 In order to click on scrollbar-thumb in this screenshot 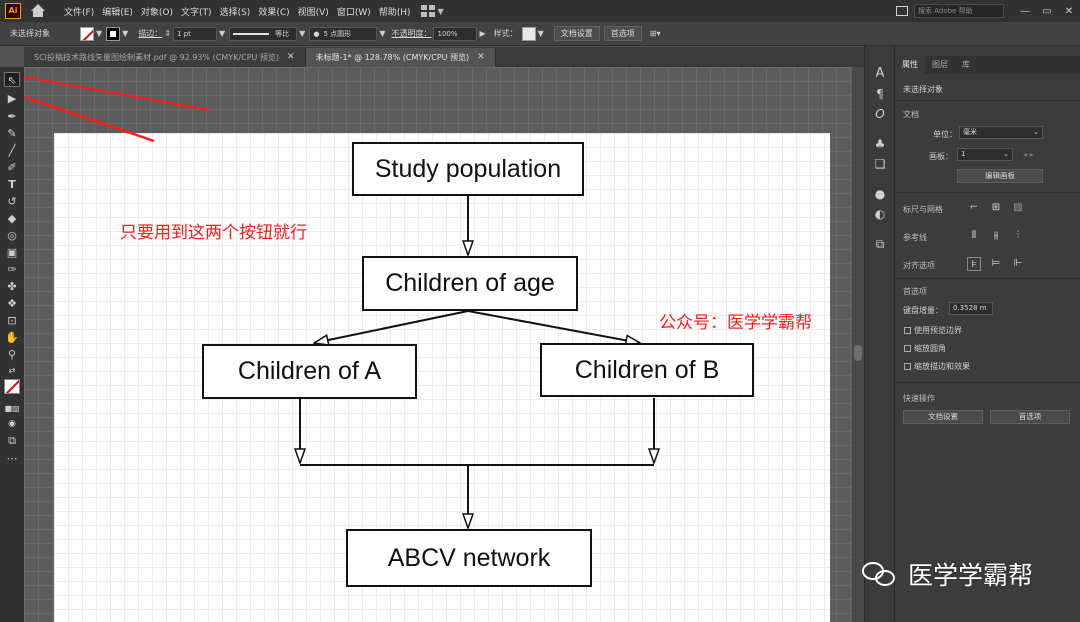, I will do `click(858, 353)`.